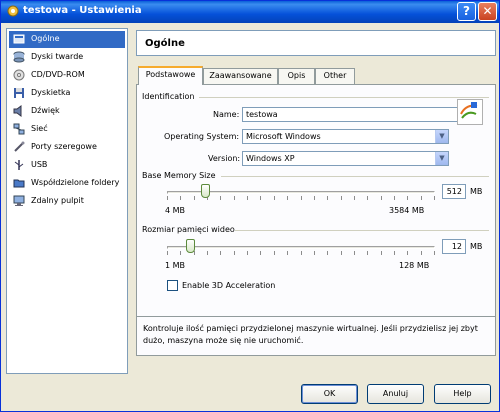 This screenshot has width=500, height=412. I want to click on tab-description: Opis, so click(296, 76).